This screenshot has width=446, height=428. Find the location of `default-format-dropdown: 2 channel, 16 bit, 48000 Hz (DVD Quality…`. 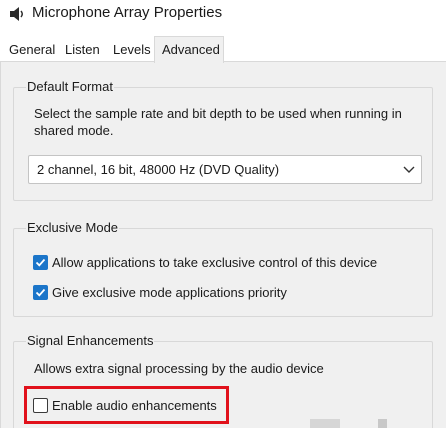

default-format-dropdown: 2 channel, 16 bit, 48000 Hz (DVD Quality… is located at coordinates (225, 169).